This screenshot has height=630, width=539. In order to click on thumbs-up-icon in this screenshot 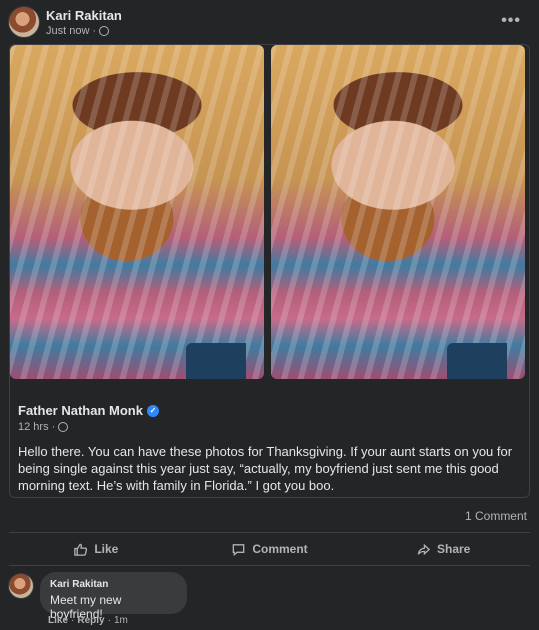, I will do `click(81, 549)`.